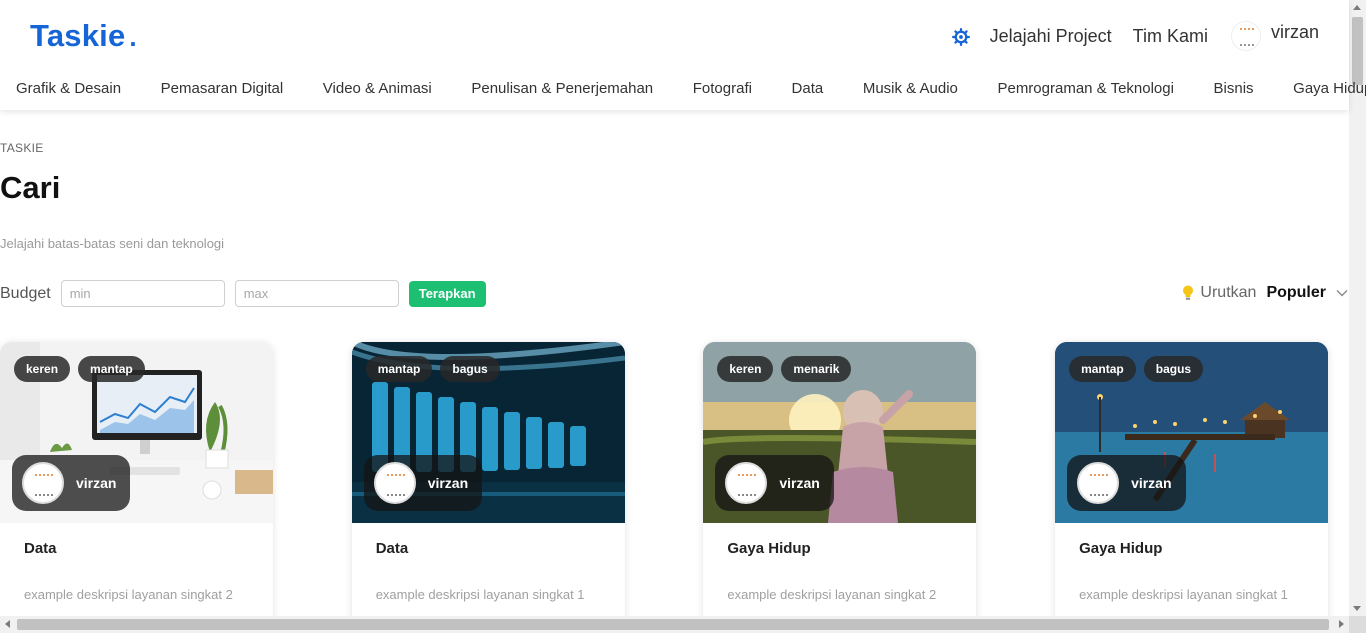 Image resolution: width=1366 pixels, height=633 pixels. What do you see at coordinates (1357, 624) in the screenshot?
I see `scrollbar-corner` at bounding box center [1357, 624].